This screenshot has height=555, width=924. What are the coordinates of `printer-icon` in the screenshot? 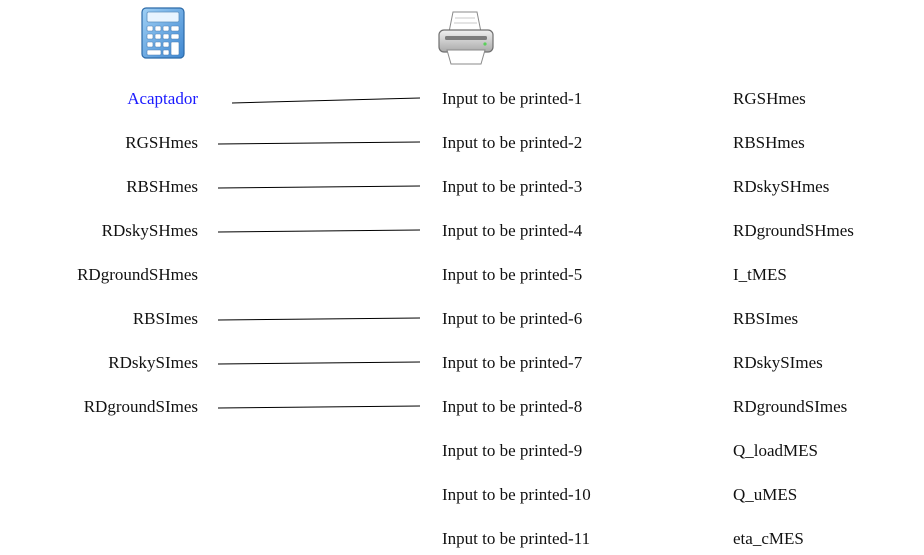 It's located at (465, 38).